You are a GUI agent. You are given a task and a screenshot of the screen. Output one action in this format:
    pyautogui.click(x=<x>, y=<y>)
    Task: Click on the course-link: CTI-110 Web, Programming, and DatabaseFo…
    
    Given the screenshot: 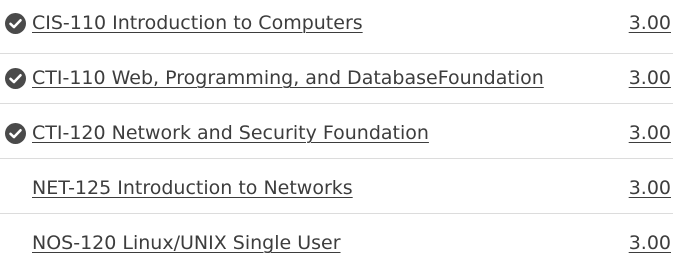 What is the action you would take?
    pyautogui.click(x=288, y=78)
    